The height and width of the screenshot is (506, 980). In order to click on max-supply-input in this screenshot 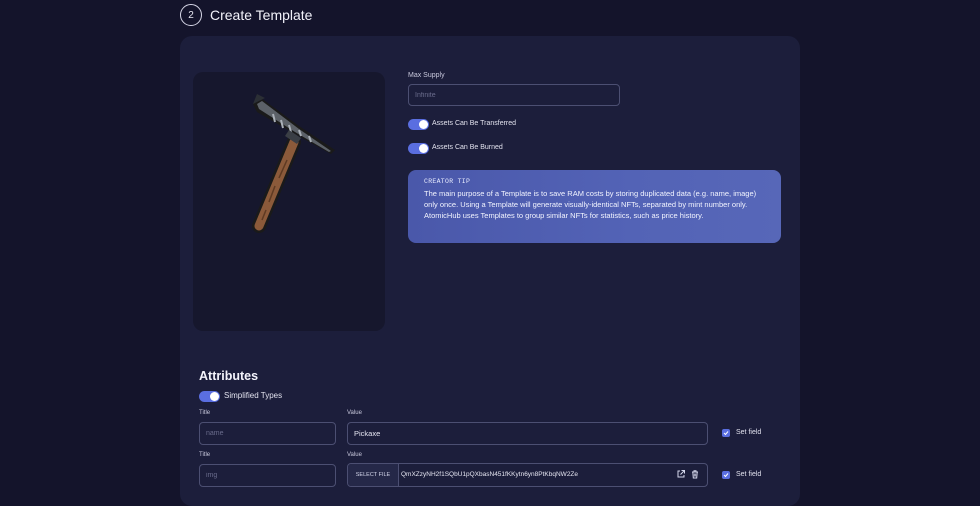, I will do `click(514, 95)`.